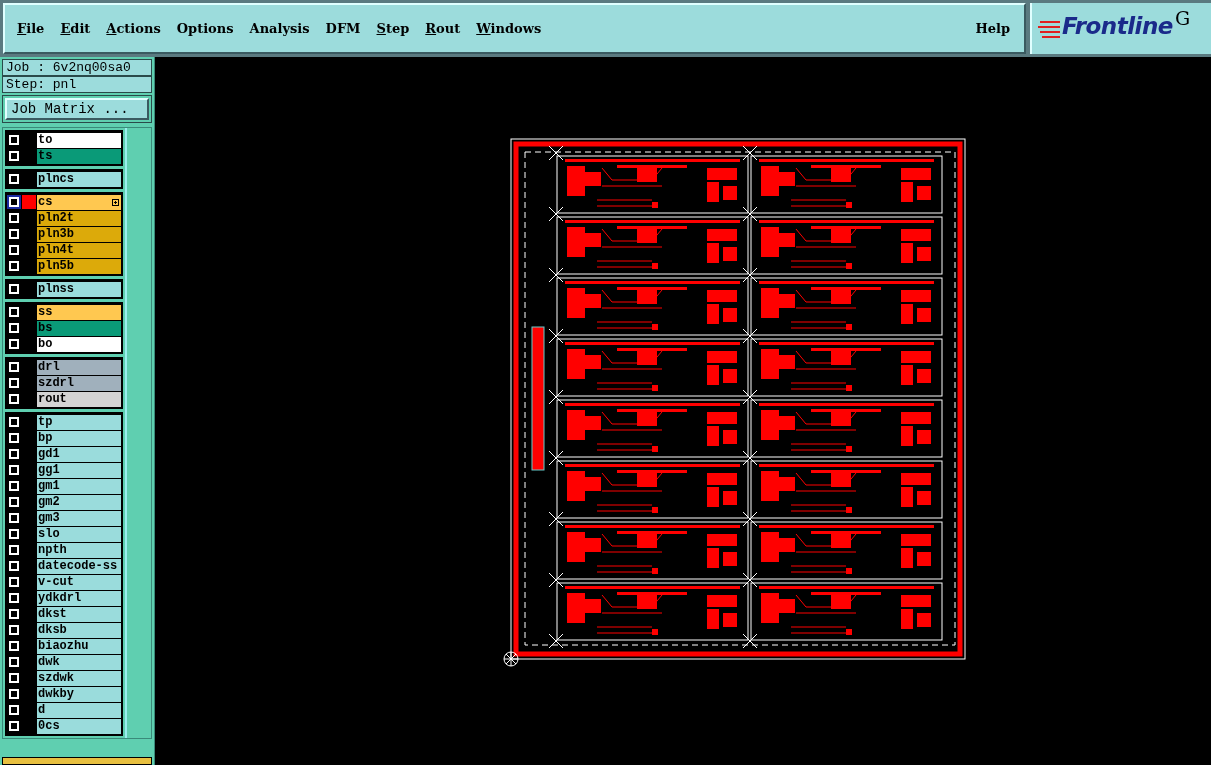  I want to click on layer-name: rout, so click(79, 399).